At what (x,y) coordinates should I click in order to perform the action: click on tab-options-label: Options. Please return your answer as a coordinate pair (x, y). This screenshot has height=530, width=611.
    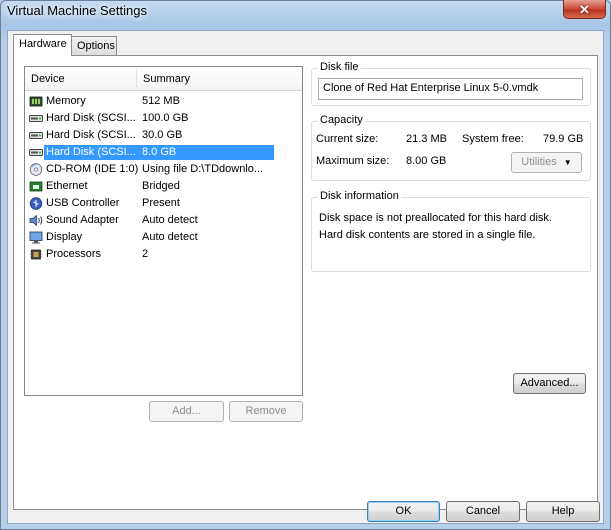
    Looking at the image, I should click on (96, 46).